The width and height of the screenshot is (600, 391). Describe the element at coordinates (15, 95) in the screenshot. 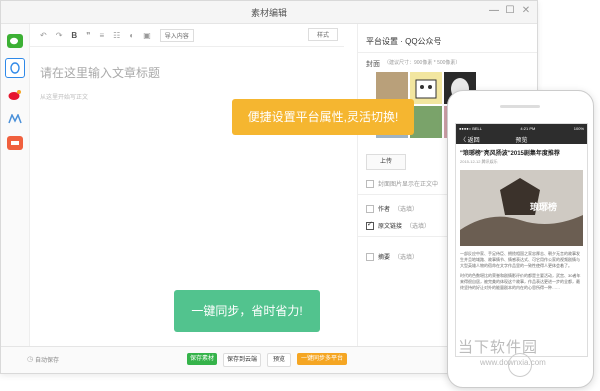

I see `weibo-icon` at that location.